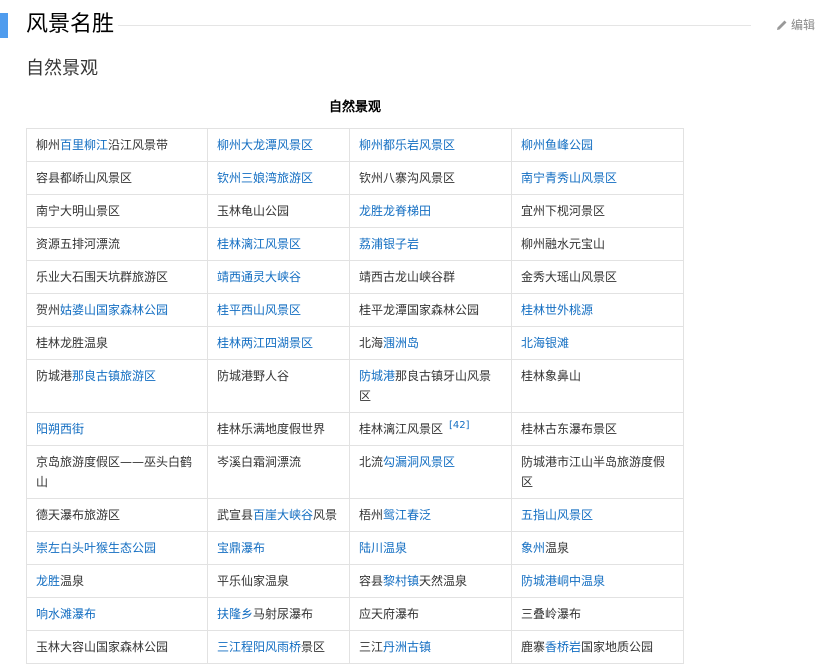  I want to click on table-cell: 容县都峤山风景区, so click(117, 178).